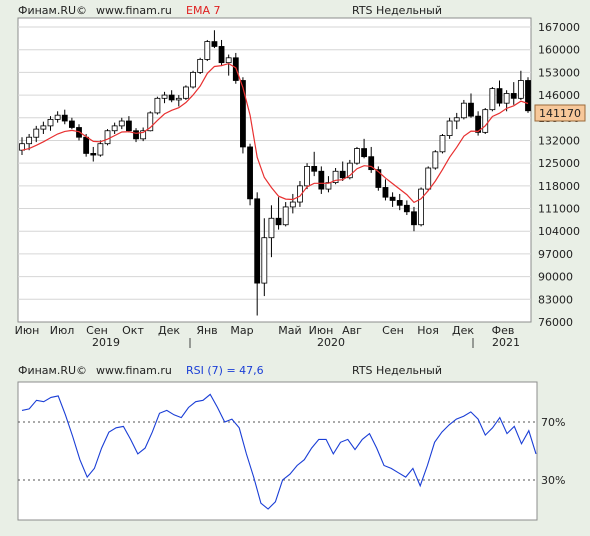 This screenshot has height=536, width=590. Describe the element at coordinates (241, 330) in the screenshot. I see `x-month-label: Мар` at that location.